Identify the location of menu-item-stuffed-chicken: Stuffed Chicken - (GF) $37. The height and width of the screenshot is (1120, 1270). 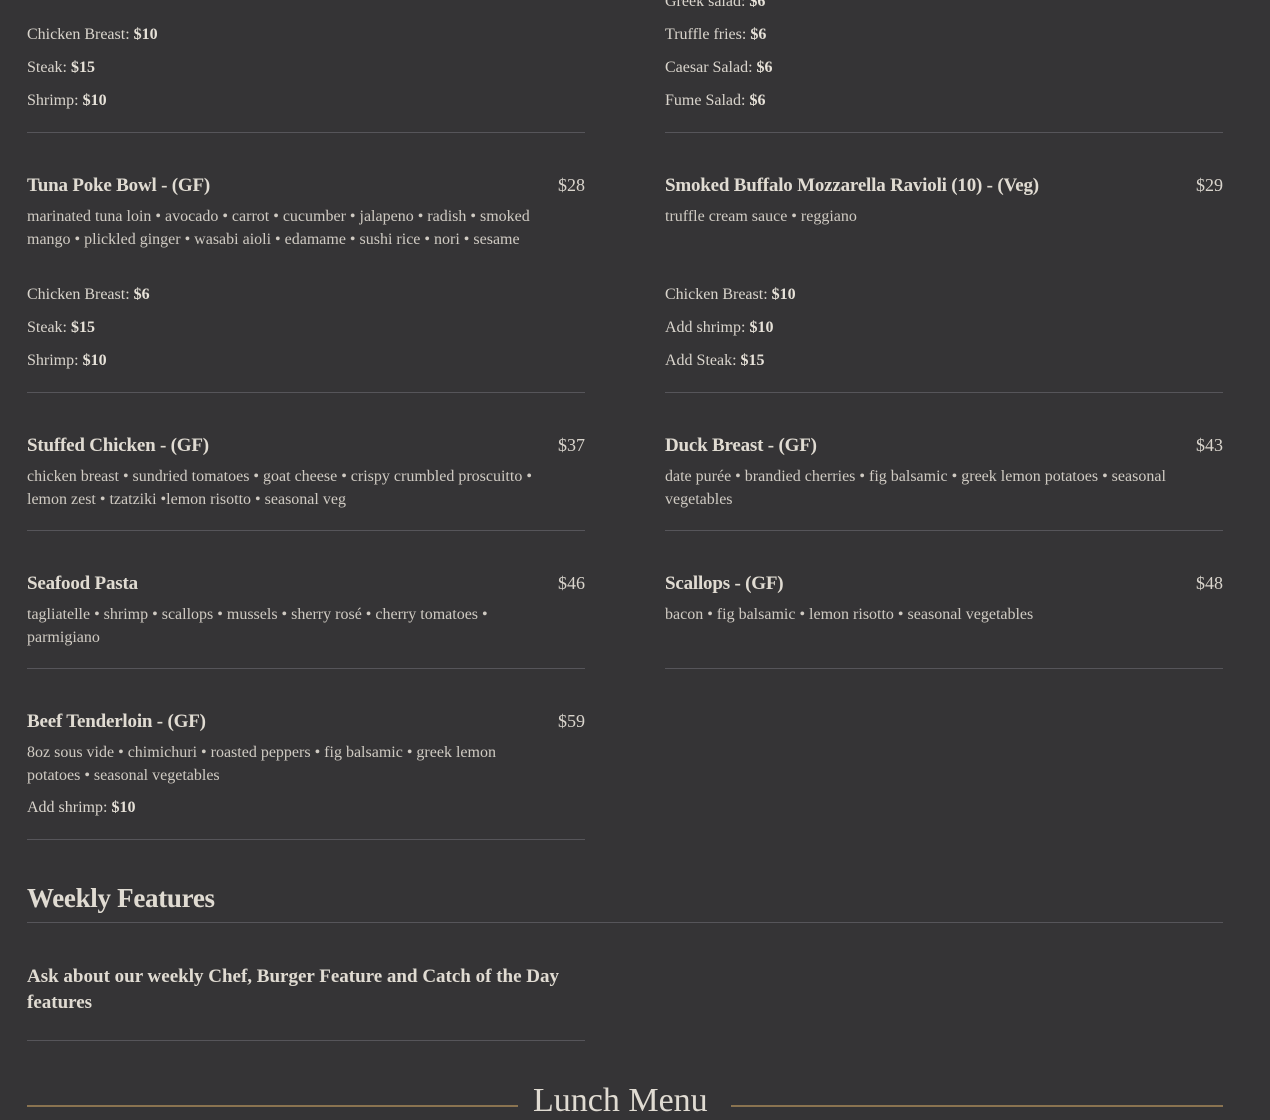
(306, 447).